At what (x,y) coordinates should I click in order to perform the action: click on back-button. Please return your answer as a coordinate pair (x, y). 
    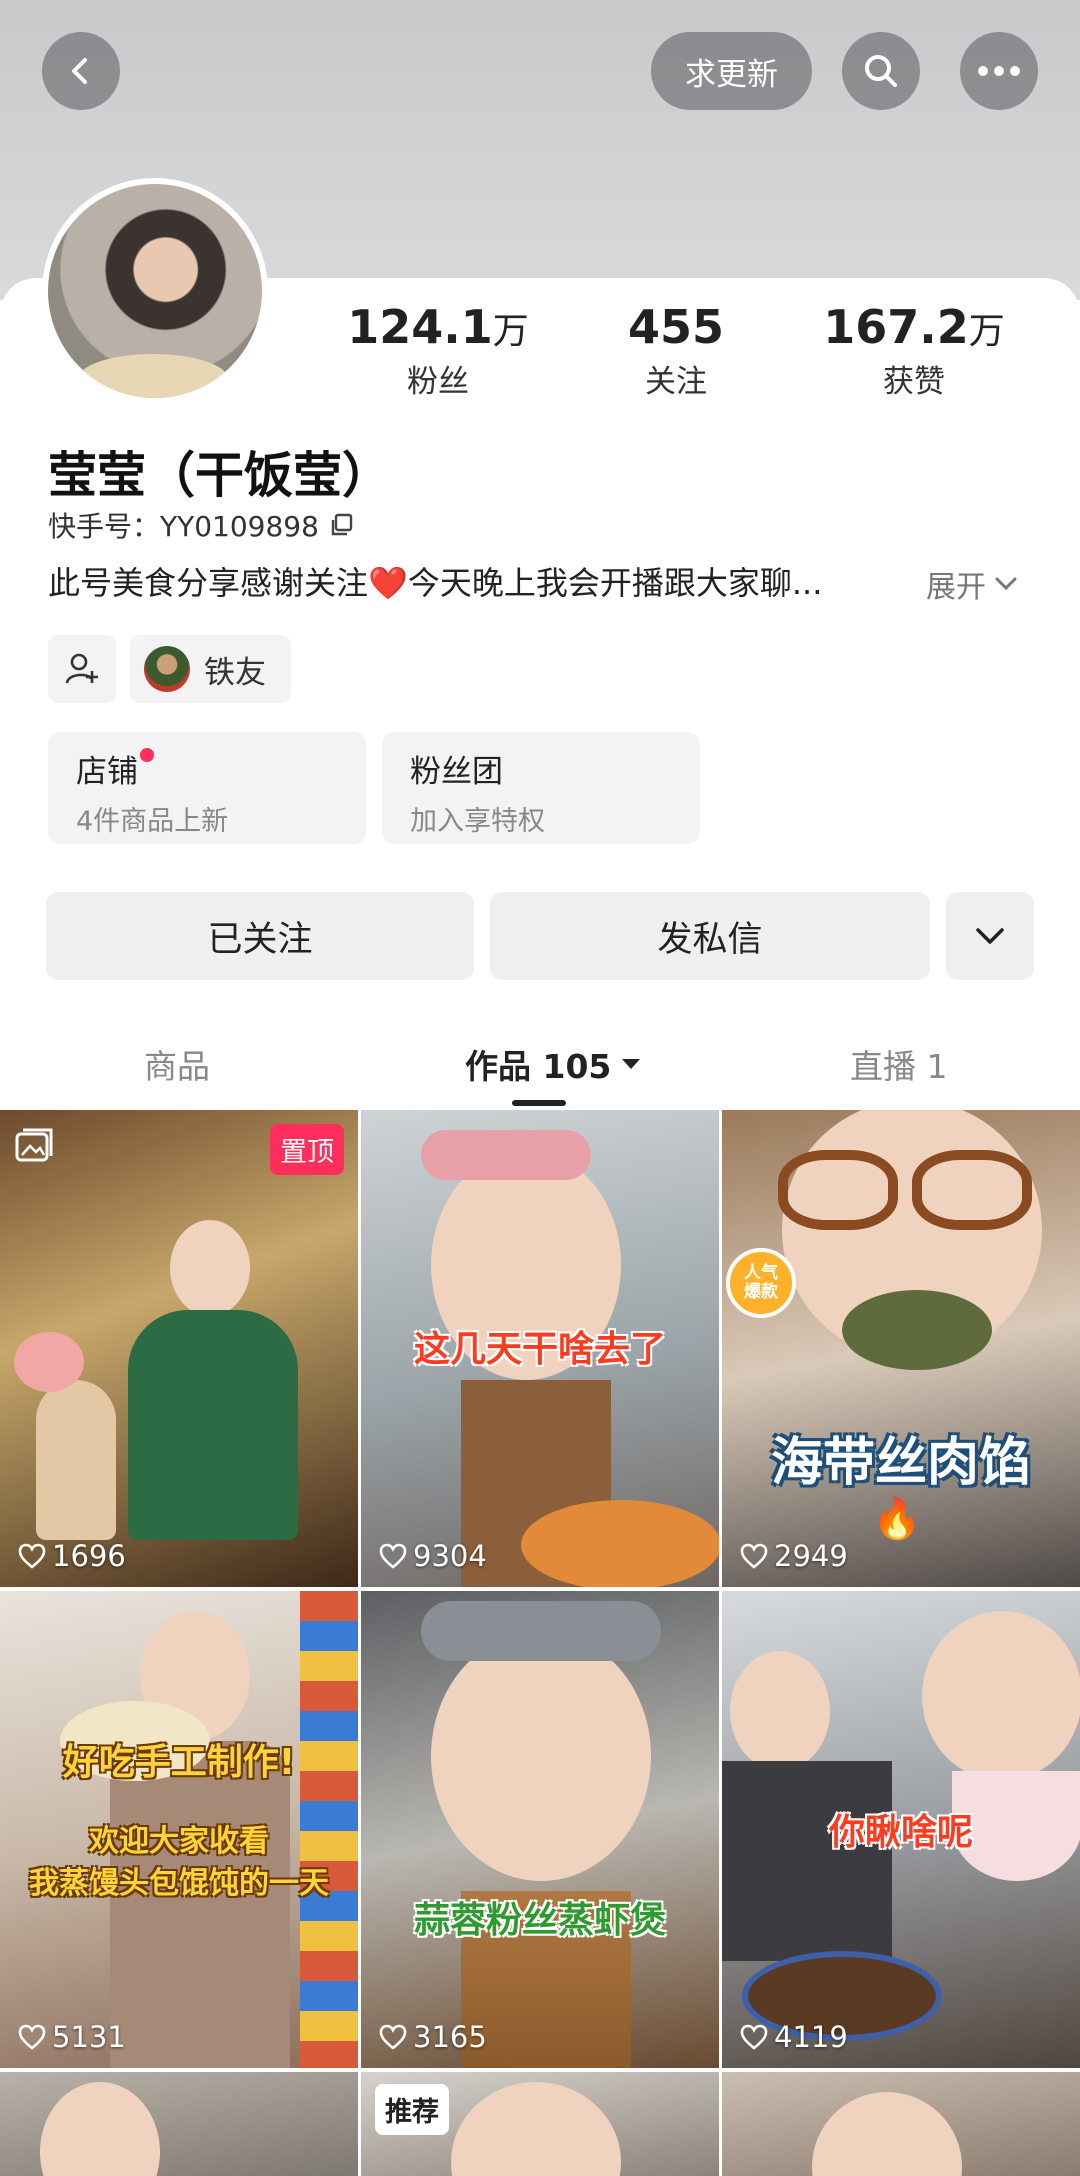
    Looking at the image, I should click on (81, 71).